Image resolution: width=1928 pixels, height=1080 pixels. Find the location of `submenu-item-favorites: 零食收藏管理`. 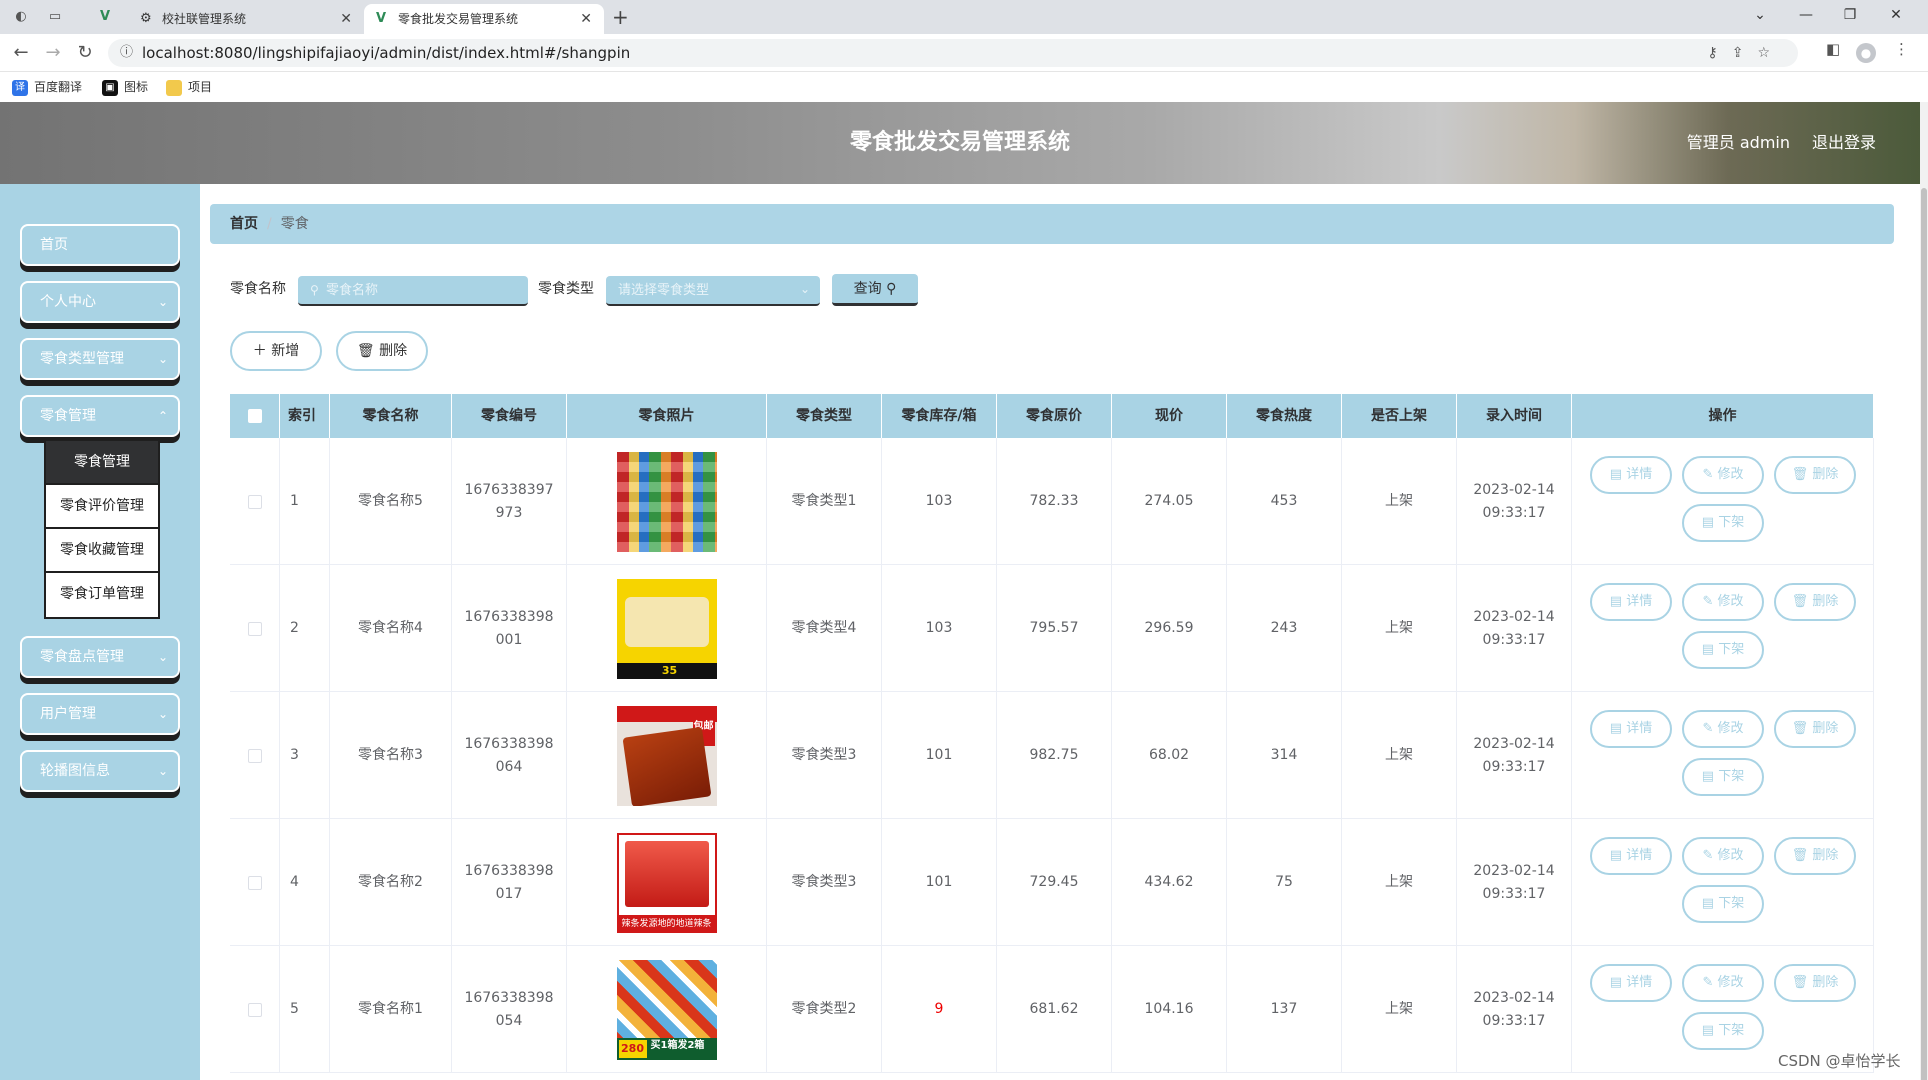

submenu-item-favorites: 零食收藏管理 is located at coordinates (102, 551).